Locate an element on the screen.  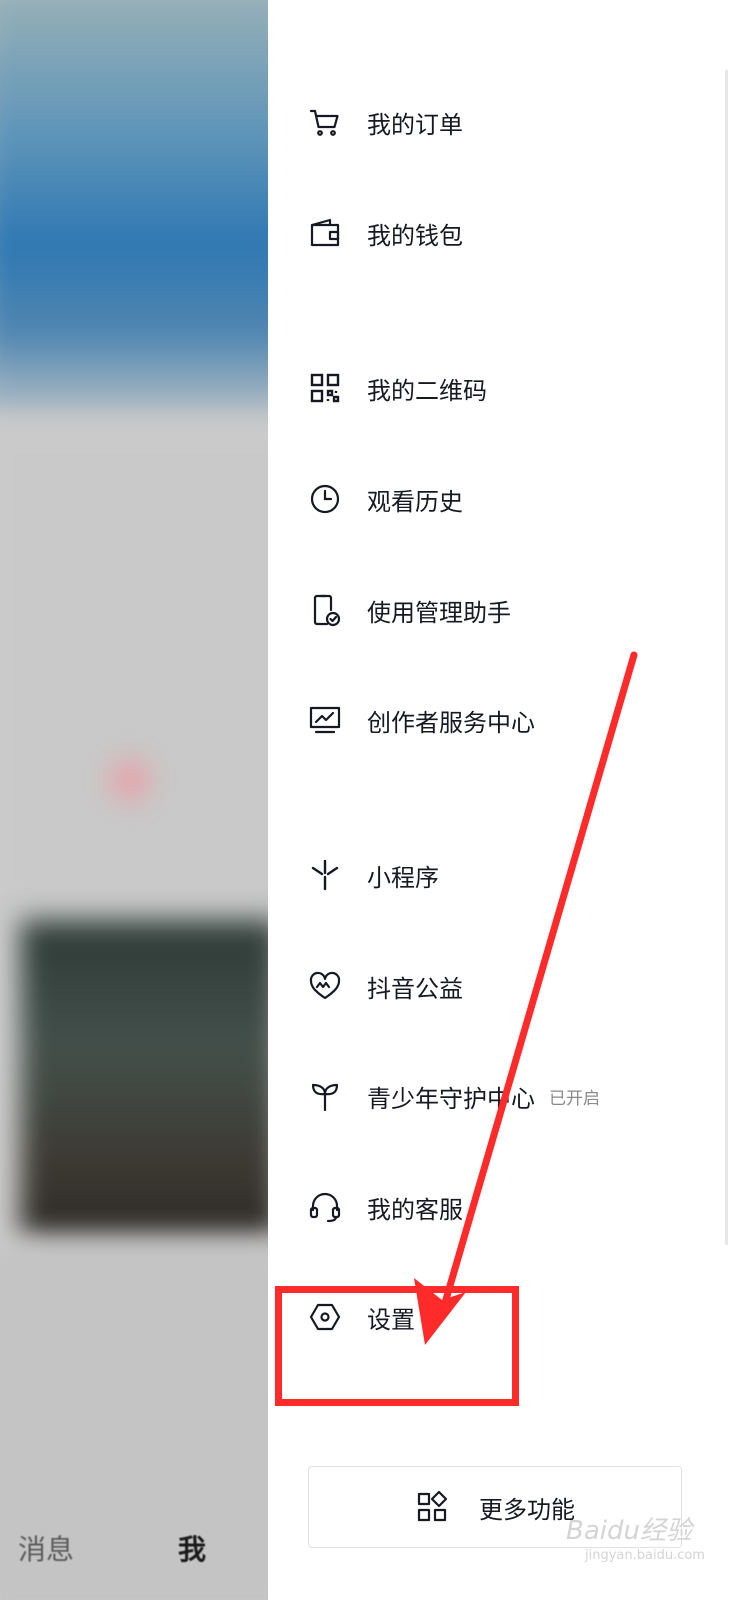
status-badge: 已开启 is located at coordinates (574, 1098).